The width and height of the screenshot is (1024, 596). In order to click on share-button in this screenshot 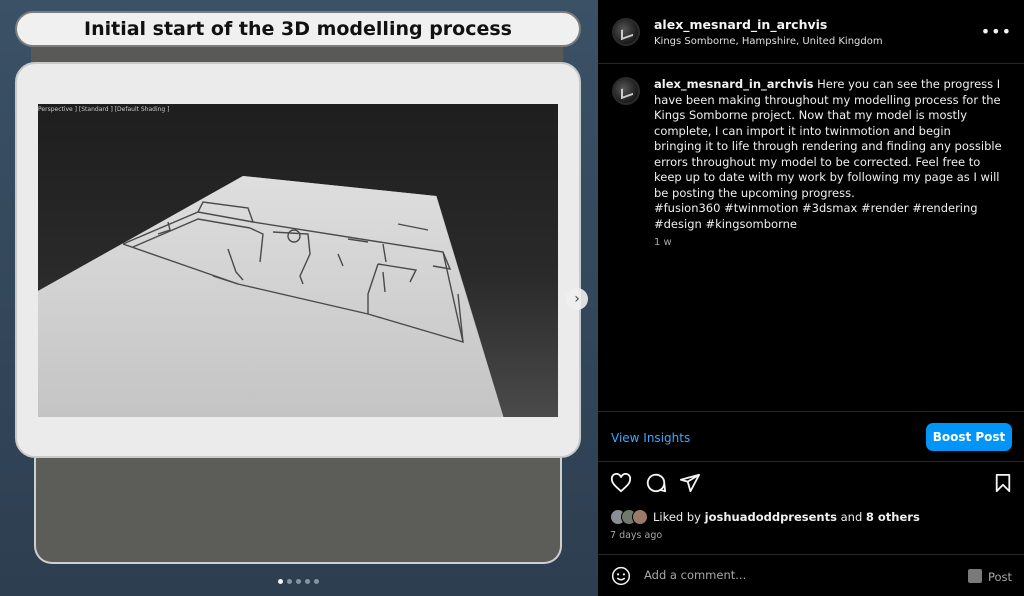, I will do `click(690, 483)`.